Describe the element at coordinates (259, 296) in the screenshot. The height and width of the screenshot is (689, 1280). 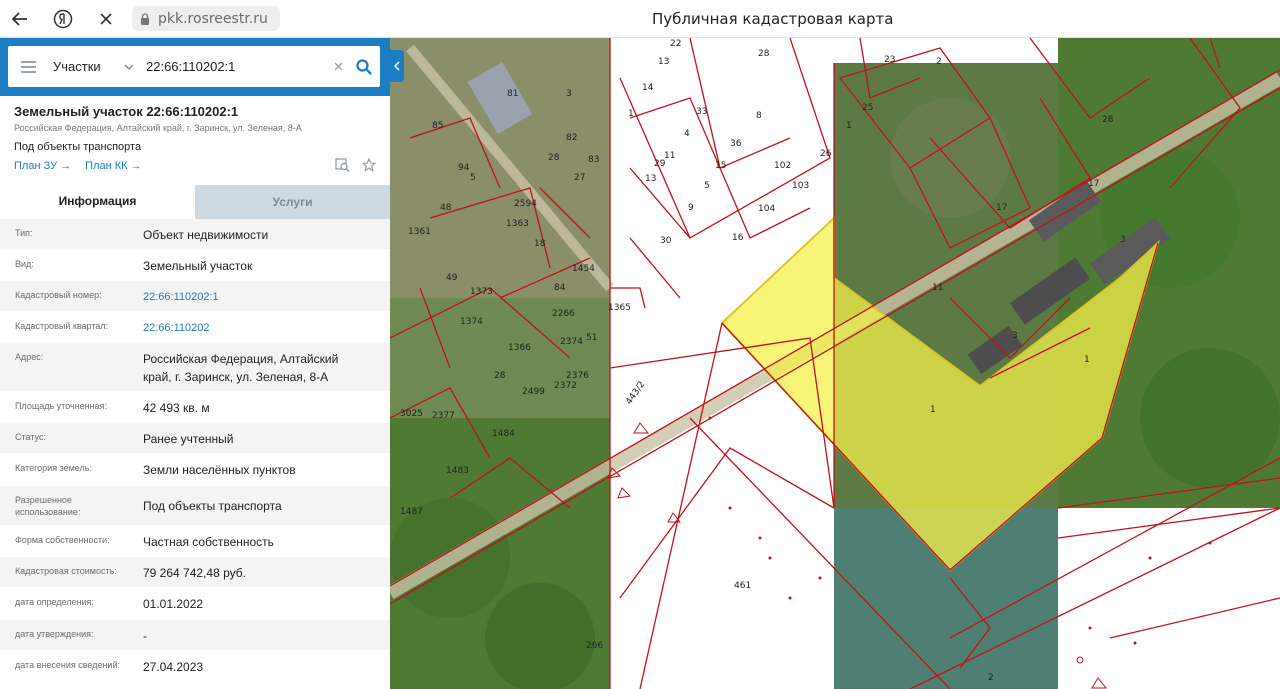
I see `cadastral-number-link: 22:66:110202:1` at that location.